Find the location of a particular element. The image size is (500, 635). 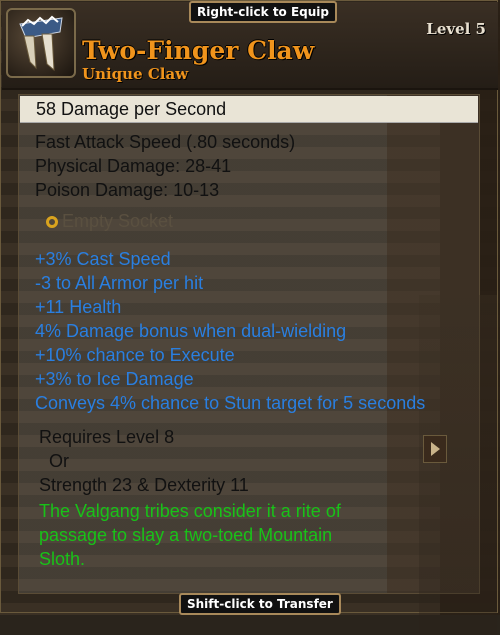

item-icon-frame is located at coordinates (41, 43).